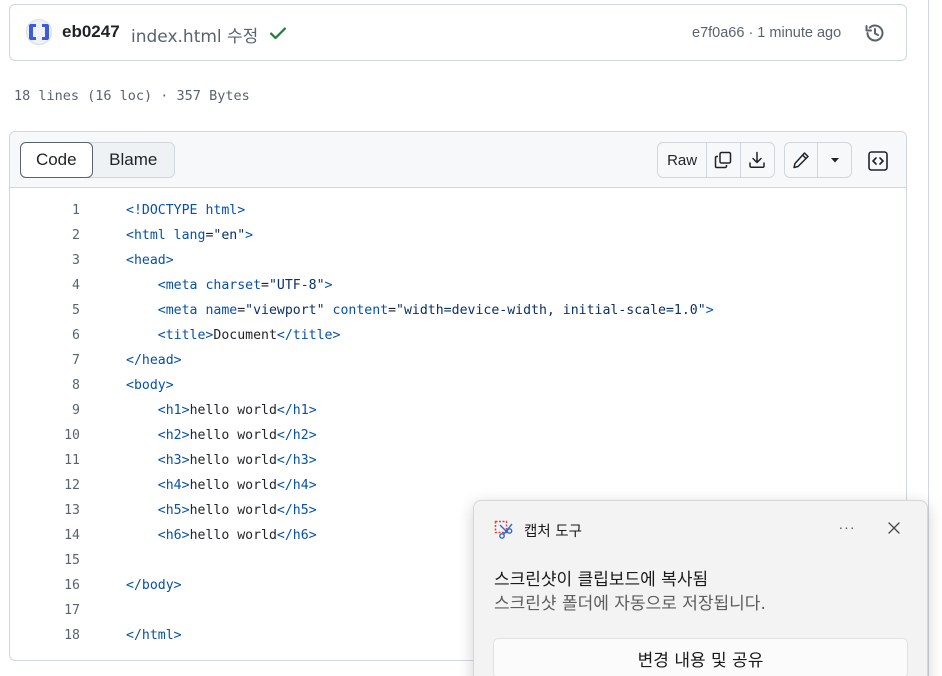 Image resolution: width=942 pixels, height=676 pixels. What do you see at coordinates (847, 528) in the screenshot?
I see `more-options-icon: ···` at bounding box center [847, 528].